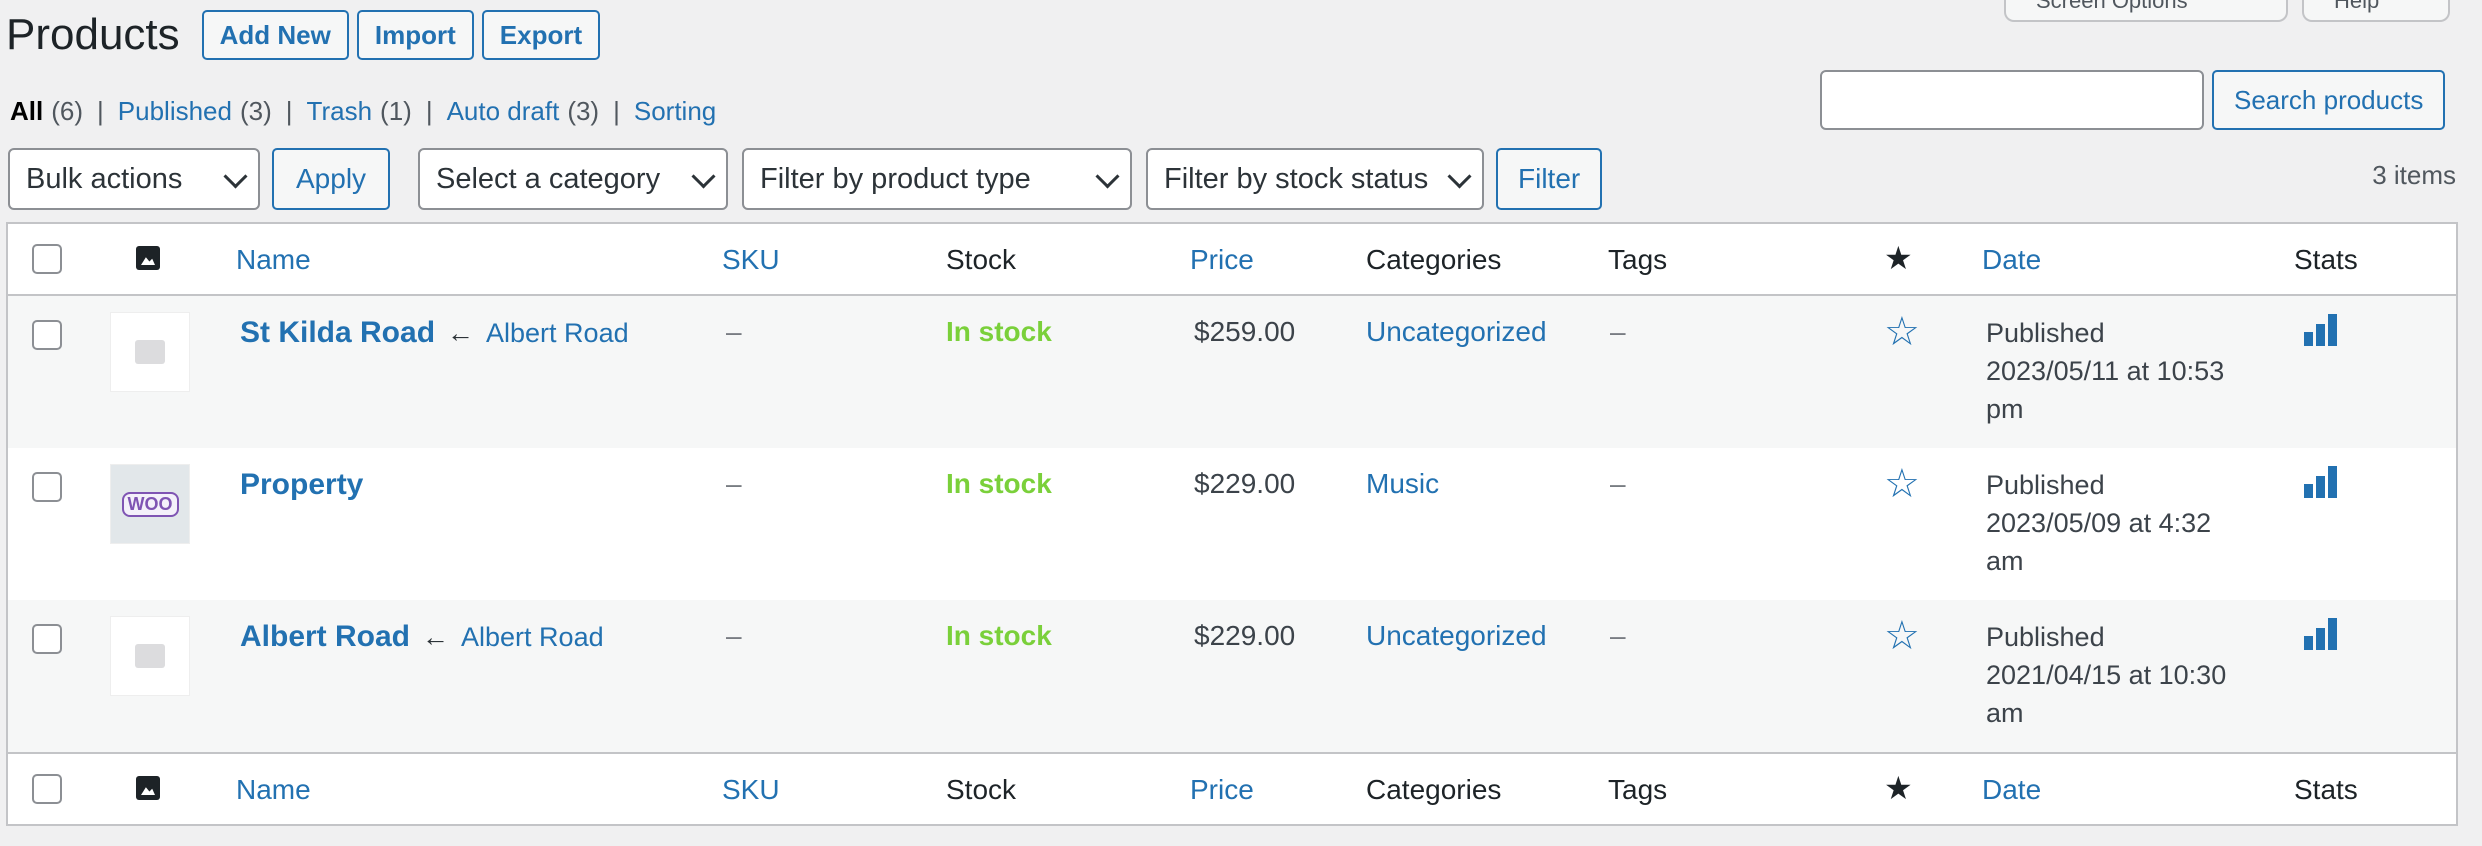 The height and width of the screenshot is (846, 2482). What do you see at coordinates (255, 111) in the screenshot?
I see `status-count-published: (3)` at bounding box center [255, 111].